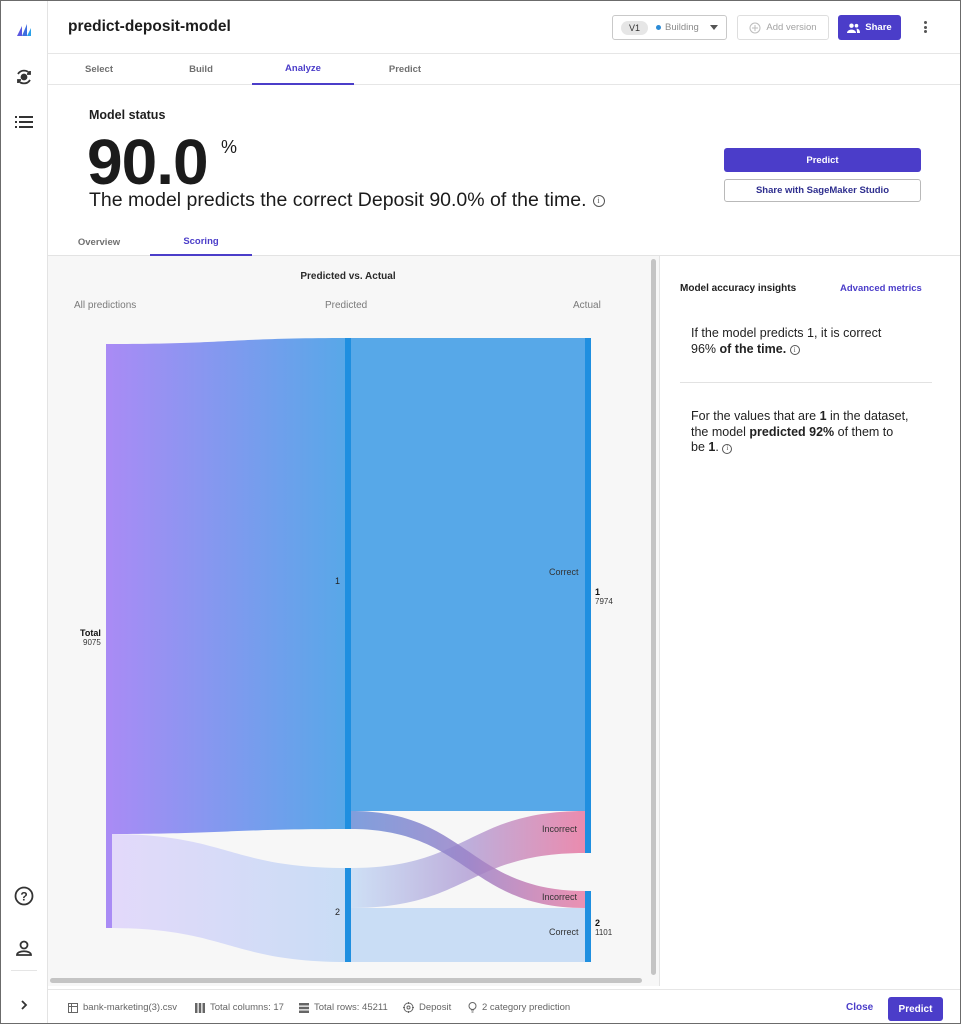 The width and height of the screenshot is (961, 1024). What do you see at coordinates (564, 932) in the screenshot?
I see `flow-label-correct-2: Correct` at bounding box center [564, 932].